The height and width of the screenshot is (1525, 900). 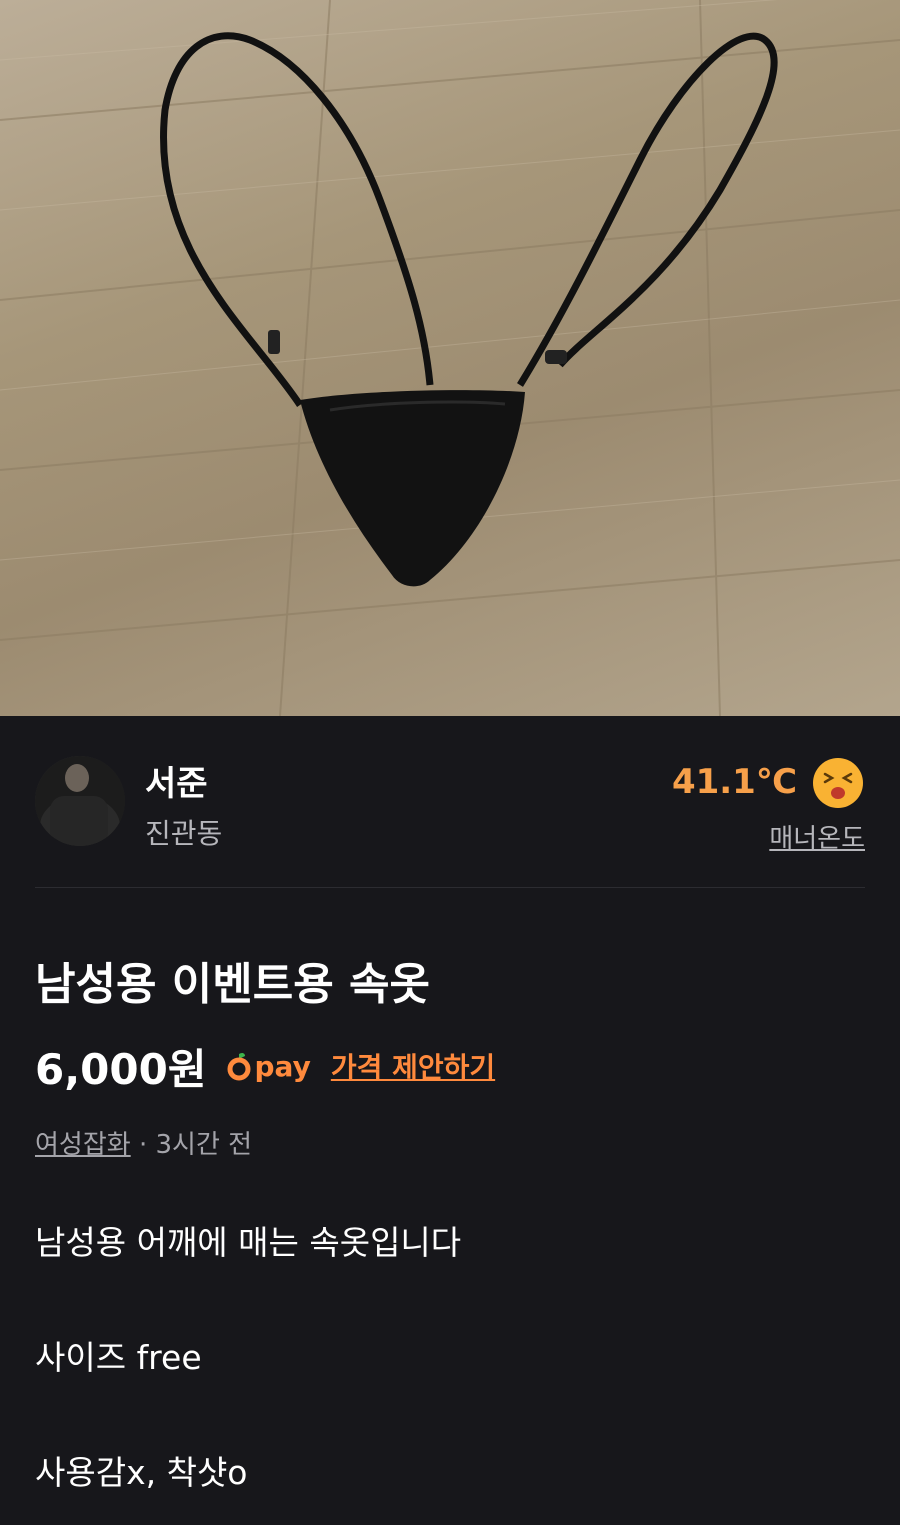 What do you see at coordinates (141, 1472) in the screenshot?
I see `description-line: 사용감x, 착샷o` at bounding box center [141, 1472].